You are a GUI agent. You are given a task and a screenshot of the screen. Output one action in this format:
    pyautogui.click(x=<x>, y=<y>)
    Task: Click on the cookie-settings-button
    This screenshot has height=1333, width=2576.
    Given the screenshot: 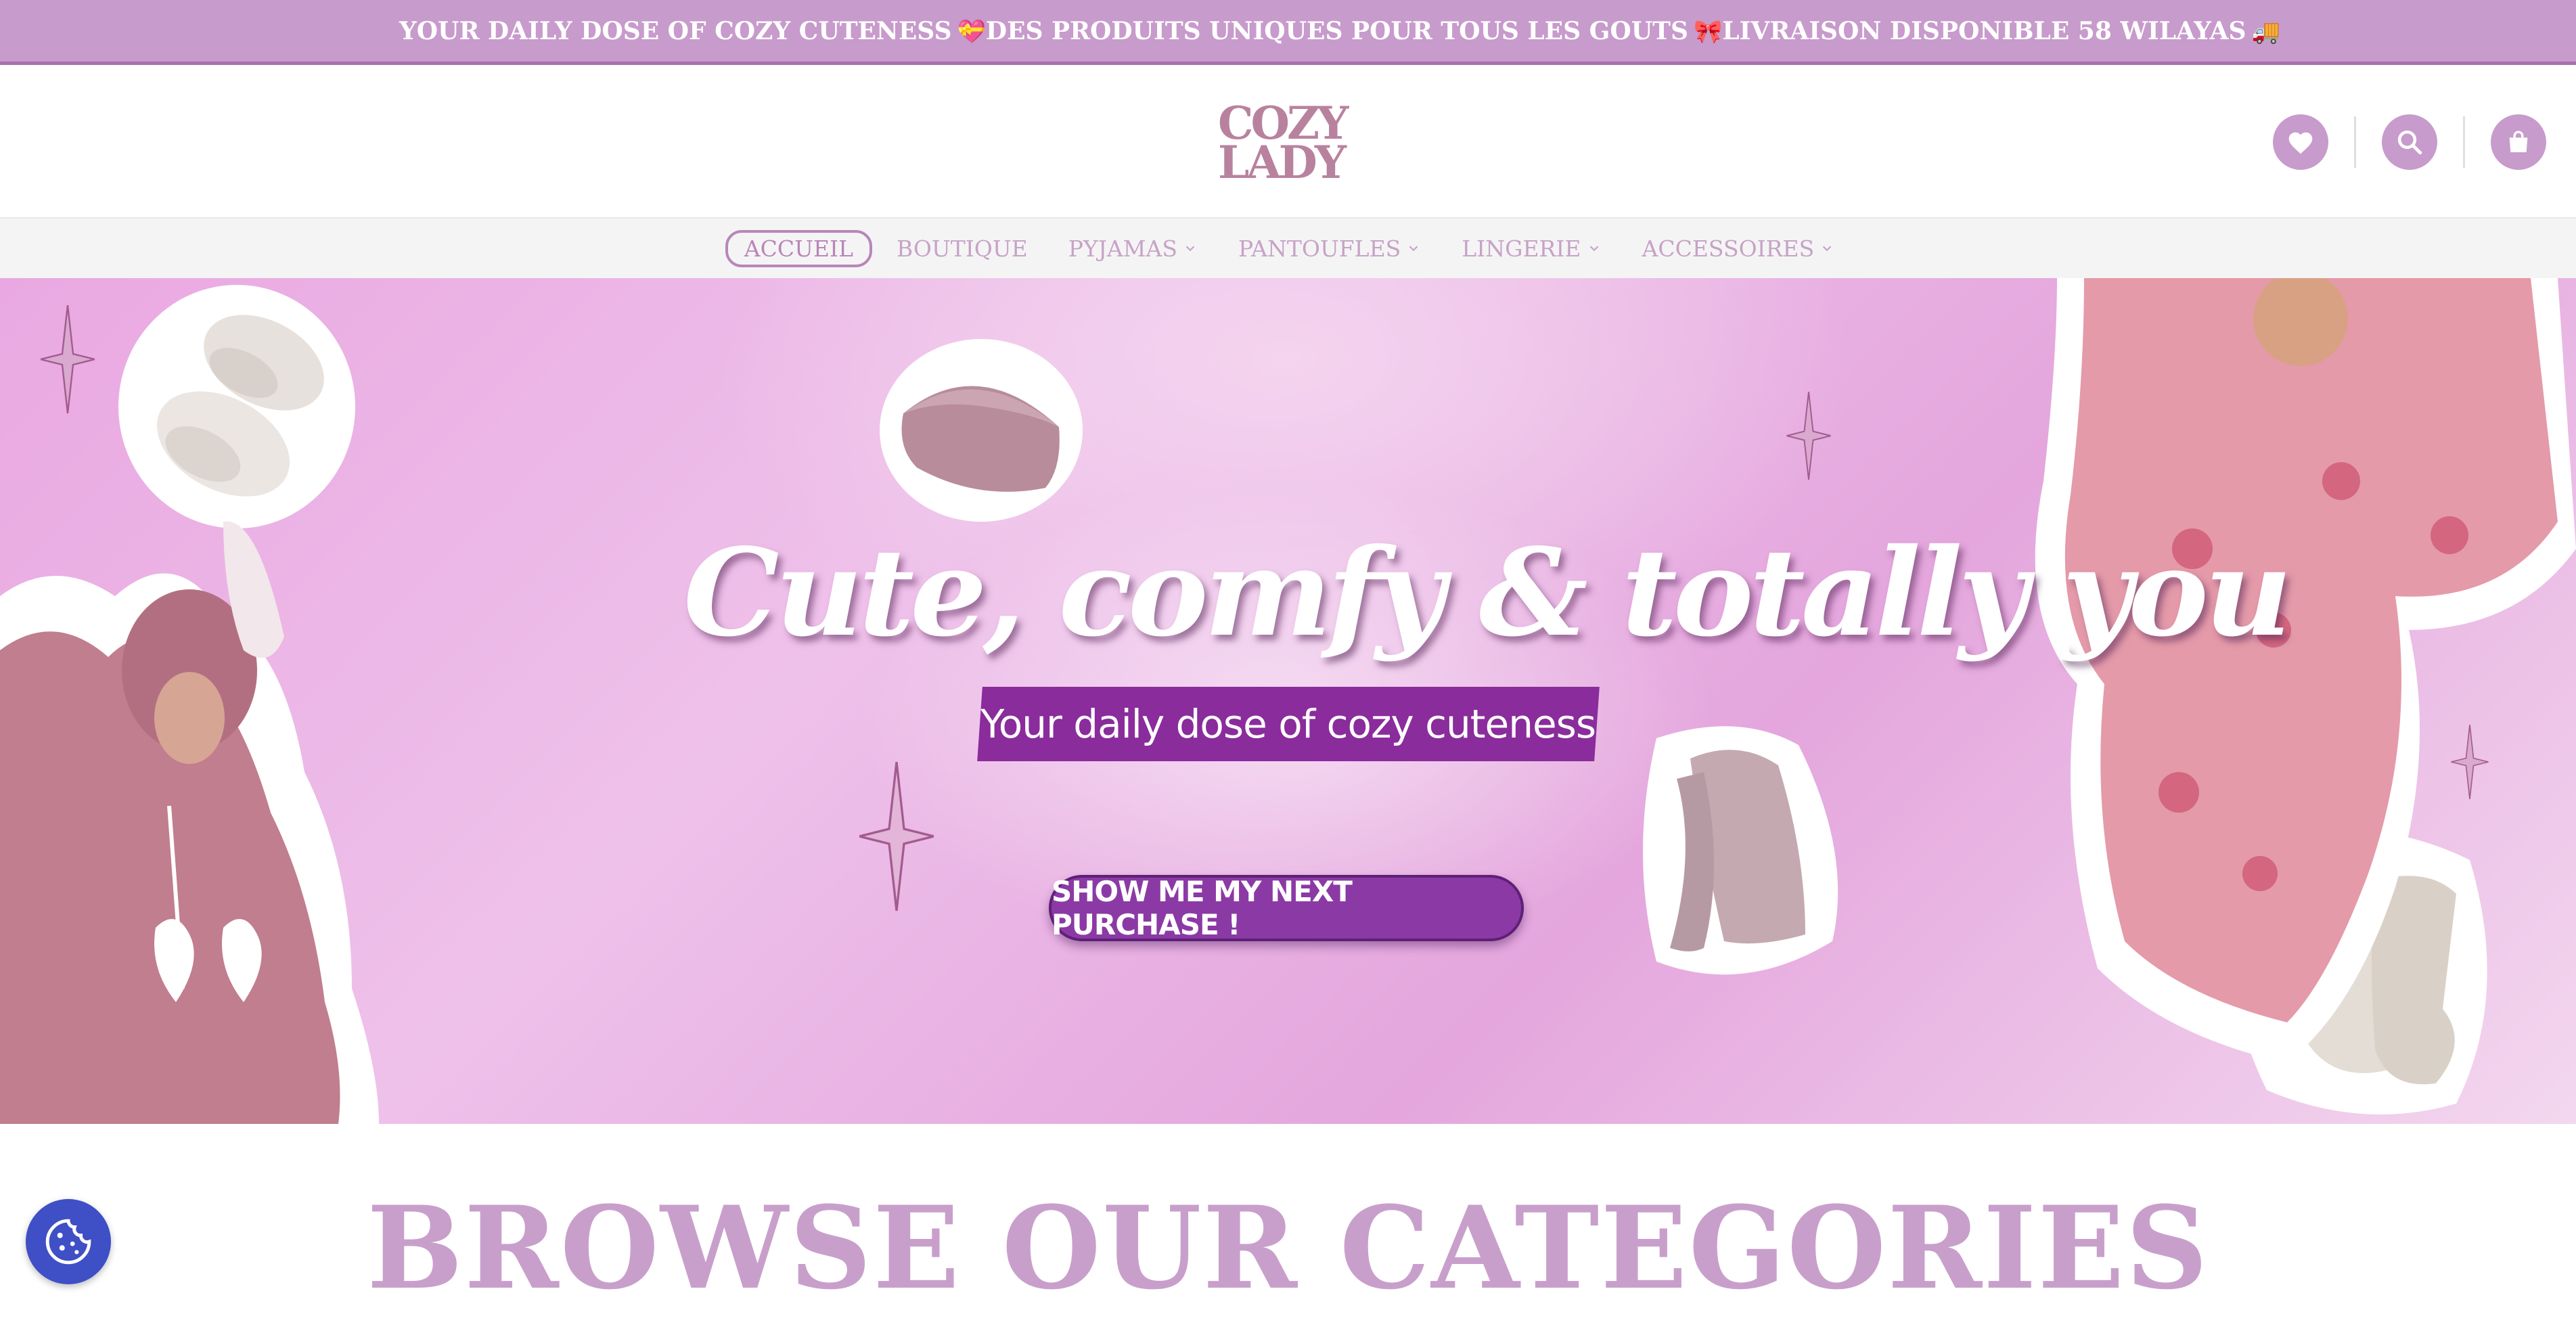 What is the action you would take?
    pyautogui.click(x=68, y=1242)
    